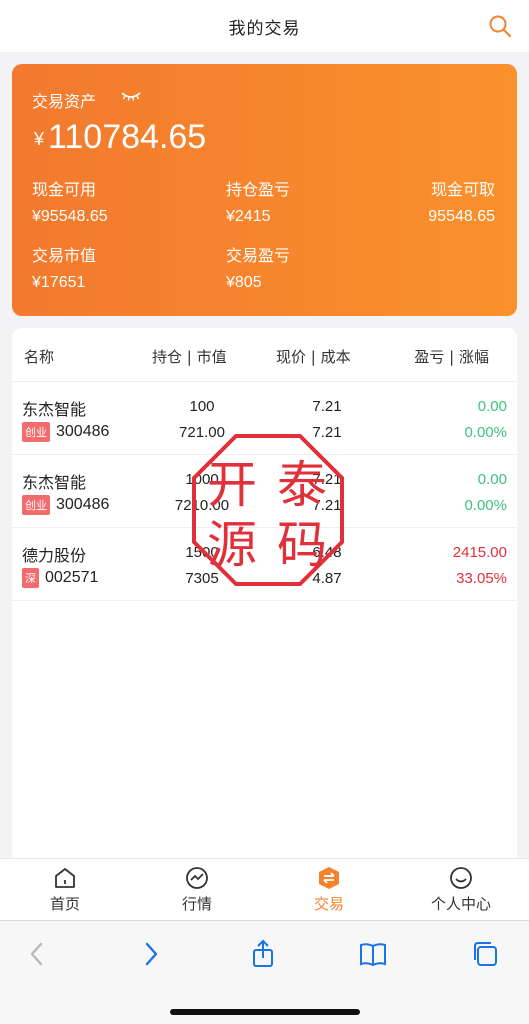  What do you see at coordinates (151, 954) in the screenshot?
I see `forward-icon` at bounding box center [151, 954].